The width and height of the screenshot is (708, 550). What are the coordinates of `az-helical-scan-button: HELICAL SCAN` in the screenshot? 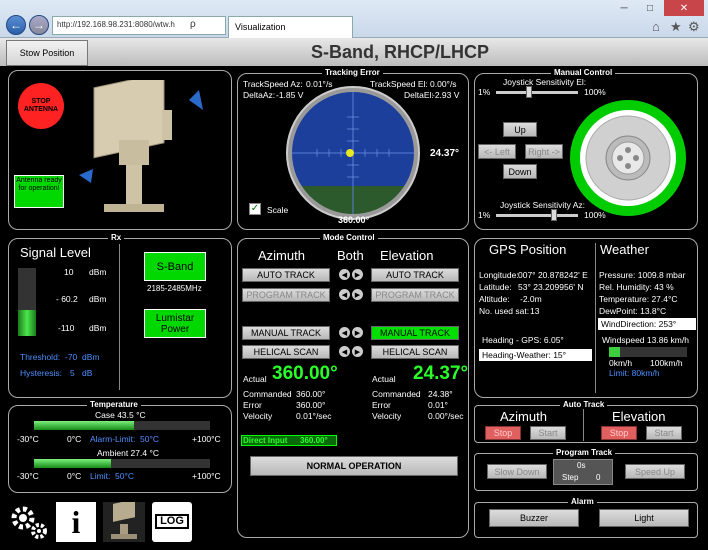 It's located at (286, 352).